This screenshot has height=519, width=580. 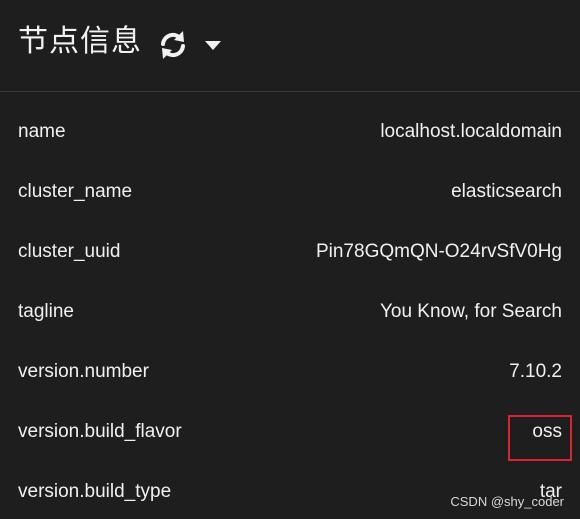 I want to click on refresh-icon, so click(x=173, y=45).